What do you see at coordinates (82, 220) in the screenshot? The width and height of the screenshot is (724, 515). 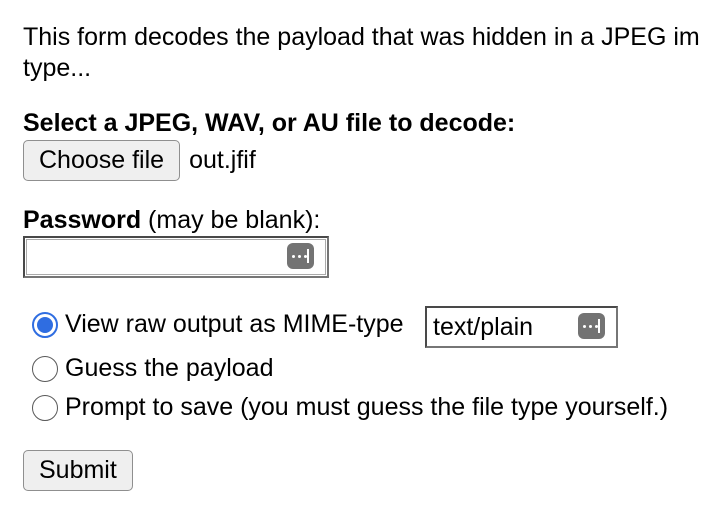 I see `password-label-bold: Password` at bounding box center [82, 220].